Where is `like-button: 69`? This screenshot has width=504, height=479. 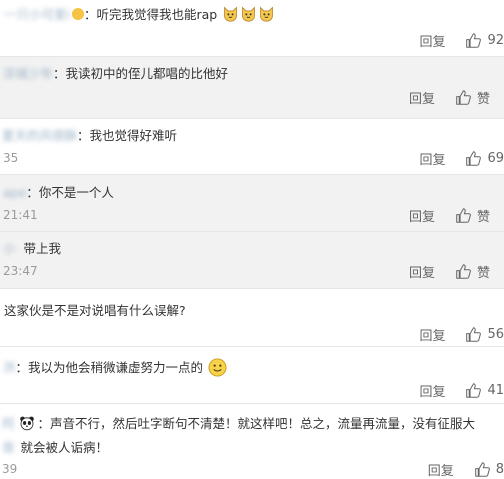
like-button: 69 is located at coordinates (484, 158).